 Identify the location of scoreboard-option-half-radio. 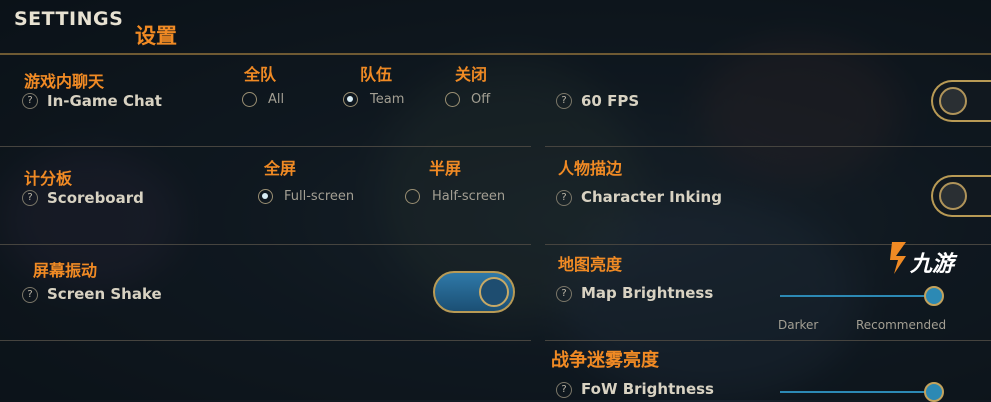
(412, 196).